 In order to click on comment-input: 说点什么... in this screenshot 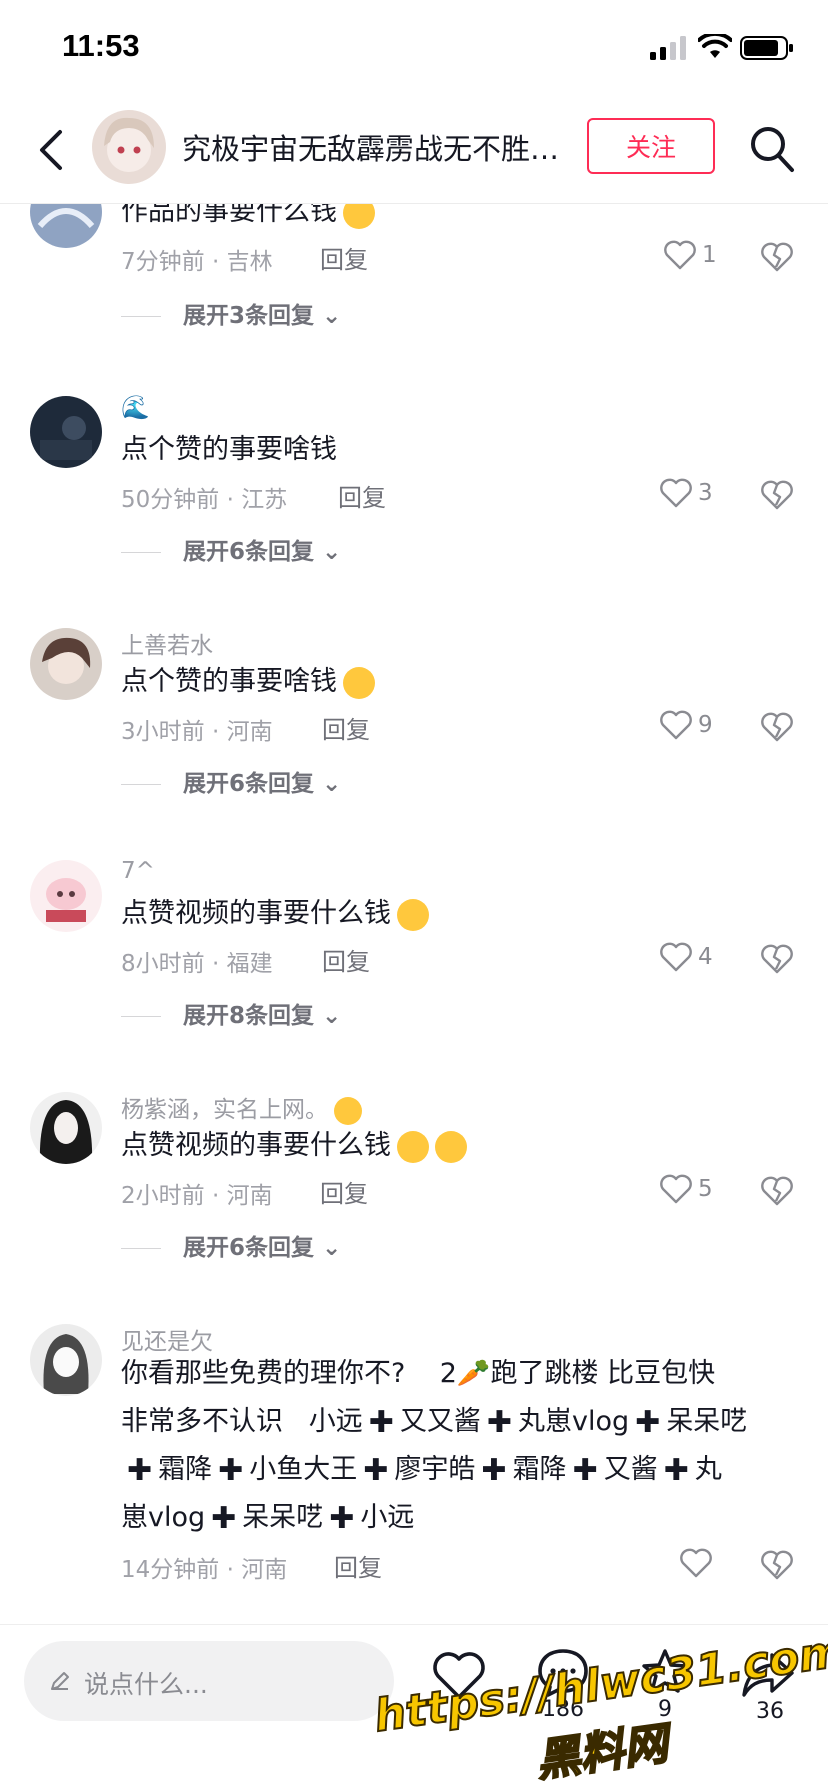, I will do `click(209, 1681)`.